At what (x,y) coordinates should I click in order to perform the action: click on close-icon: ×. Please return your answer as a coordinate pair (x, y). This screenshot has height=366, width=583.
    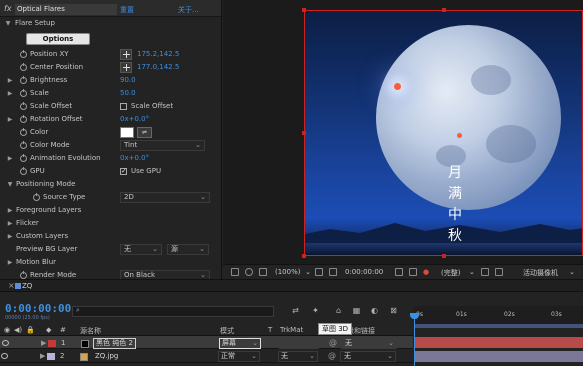
    Looking at the image, I should click on (11, 285).